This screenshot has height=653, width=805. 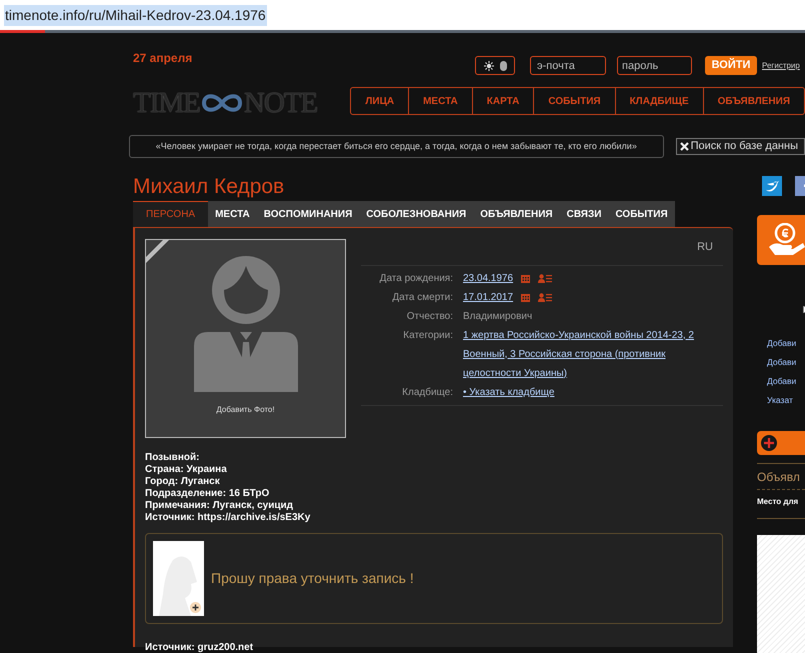 I want to click on infinity-icon, so click(x=222, y=103).